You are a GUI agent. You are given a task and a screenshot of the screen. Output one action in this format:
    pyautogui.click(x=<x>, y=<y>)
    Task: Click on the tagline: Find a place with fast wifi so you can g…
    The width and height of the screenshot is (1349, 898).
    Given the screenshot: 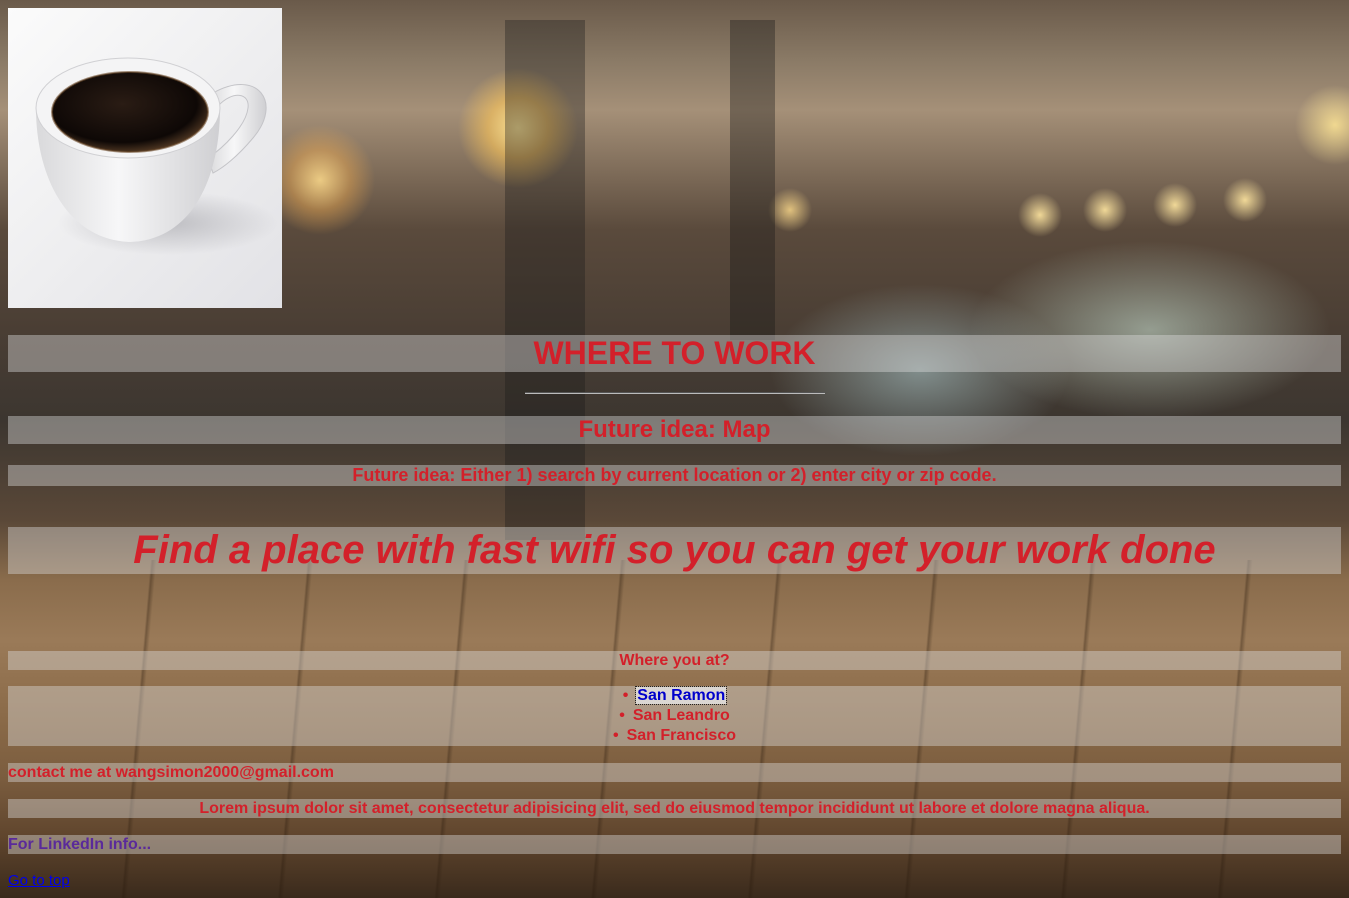 What is the action you would take?
    pyautogui.click(x=674, y=550)
    